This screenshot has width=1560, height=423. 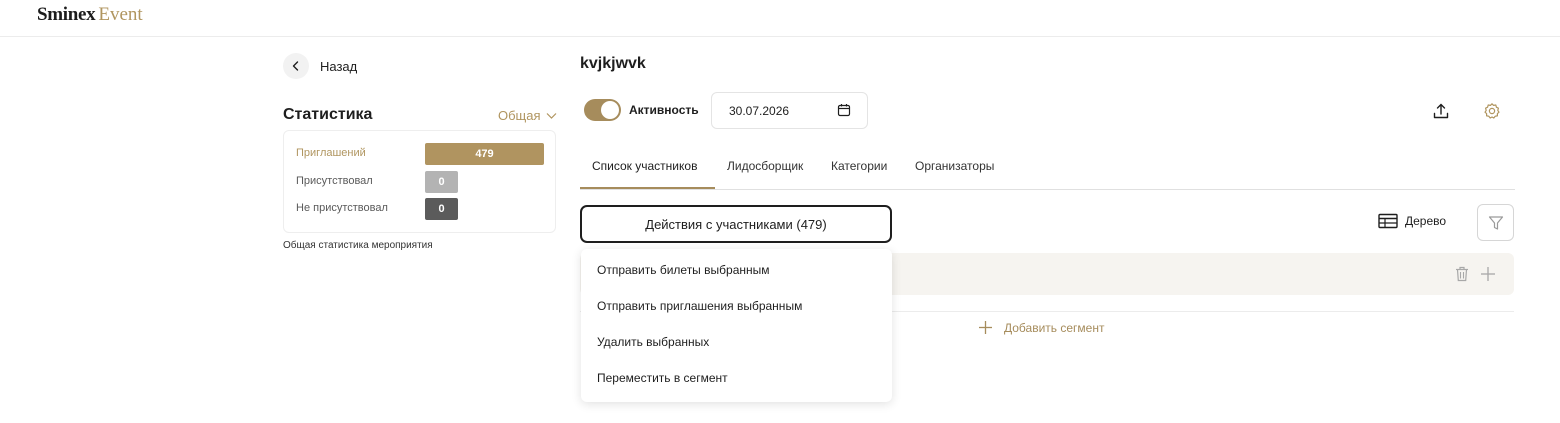 What do you see at coordinates (1388, 221) in the screenshot?
I see `table-icon` at bounding box center [1388, 221].